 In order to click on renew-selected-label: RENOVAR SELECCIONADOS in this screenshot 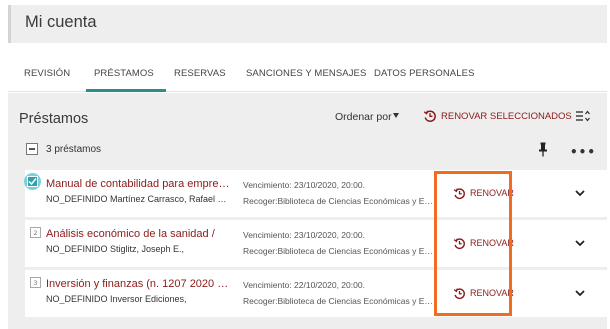, I will do `click(506, 116)`.